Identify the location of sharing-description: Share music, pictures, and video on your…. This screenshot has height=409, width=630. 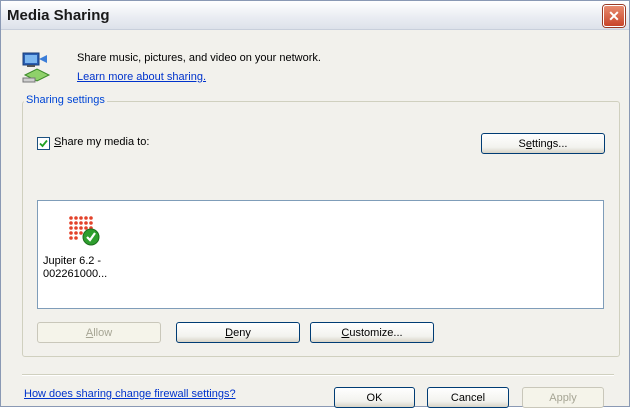
(199, 58).